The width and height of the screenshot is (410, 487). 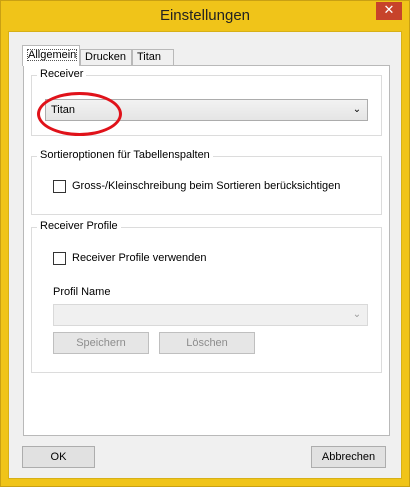 I want to click on tab-label: Titan, so click(x=149, y=57).